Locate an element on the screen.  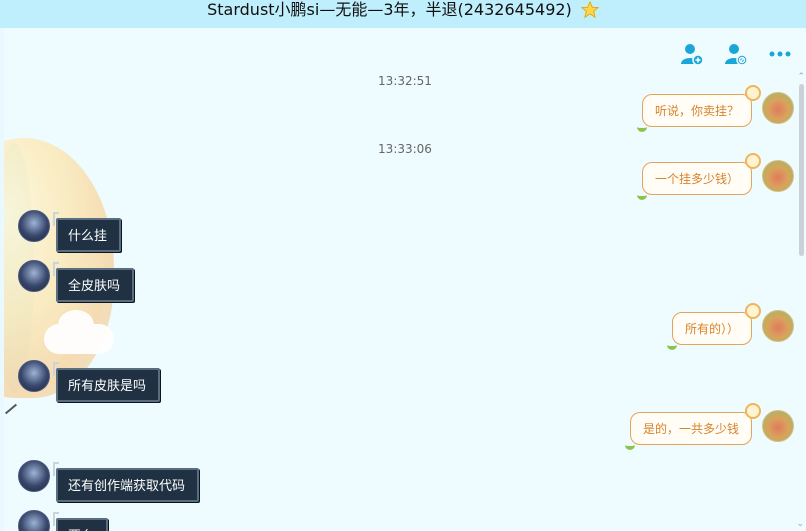
message-row: 听说，你卖挂？ is located at coordinates (715, 108).